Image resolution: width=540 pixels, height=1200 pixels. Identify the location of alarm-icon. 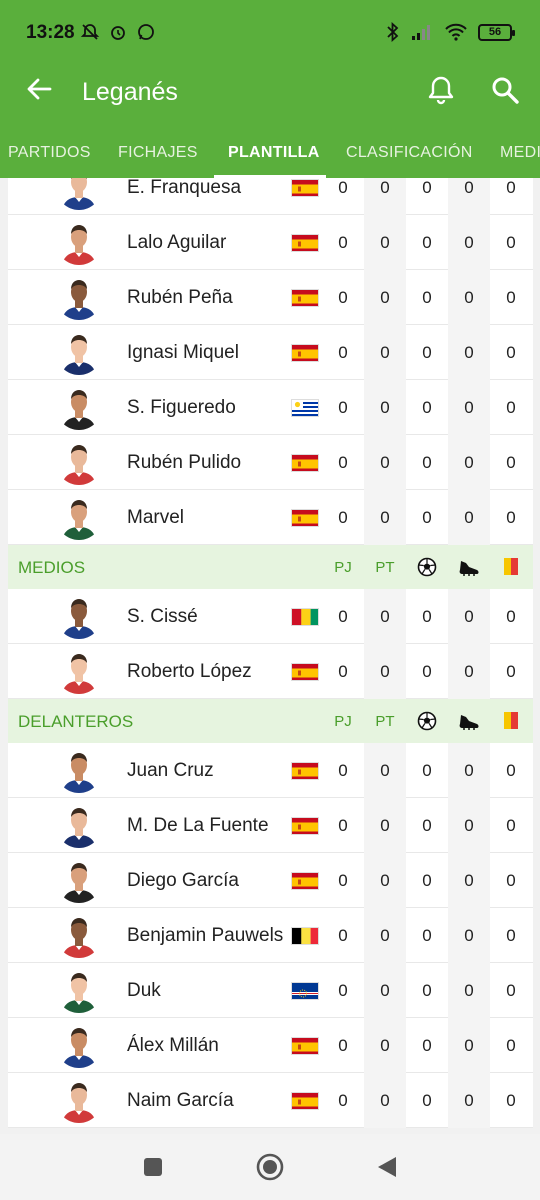
(118, 33).